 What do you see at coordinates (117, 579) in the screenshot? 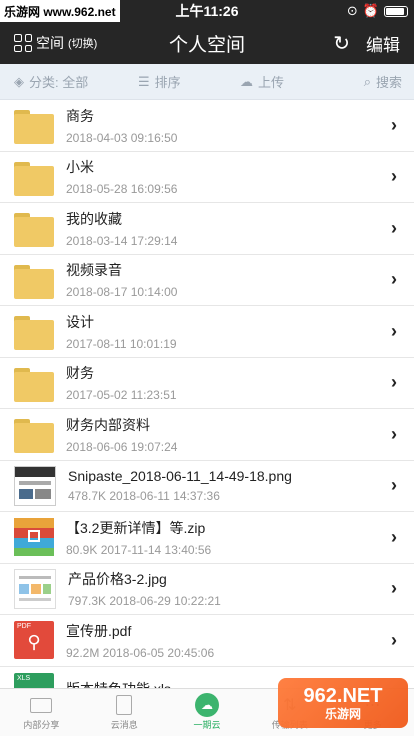
I see `file-name: 产品价格3-2.jpg` at bounding box center [117, 579].